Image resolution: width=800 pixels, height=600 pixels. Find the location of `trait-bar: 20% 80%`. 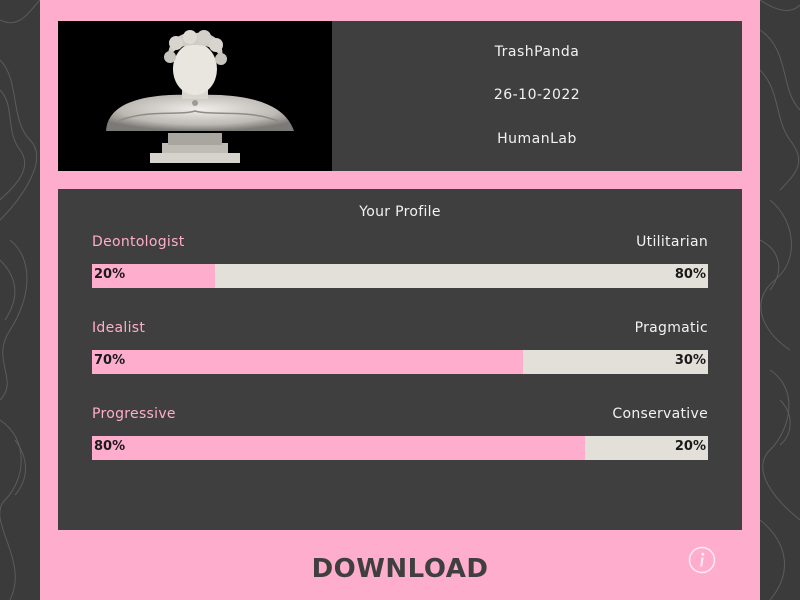

trait-bar: 20% 80% is located at coordinates (400, 276).